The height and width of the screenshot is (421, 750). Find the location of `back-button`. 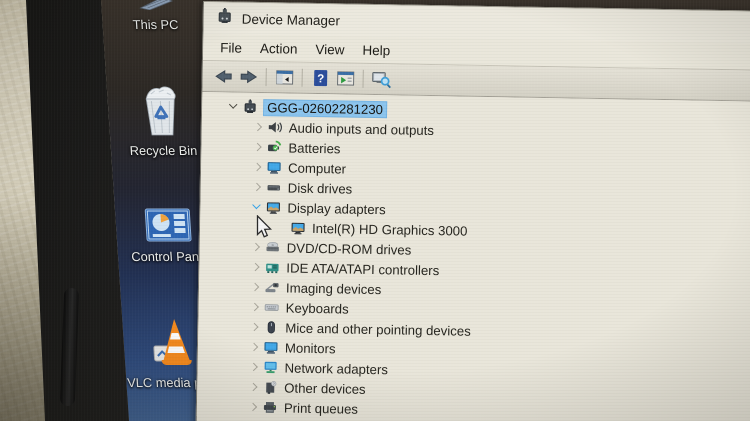

back-button is located at coordinates (222, 76).